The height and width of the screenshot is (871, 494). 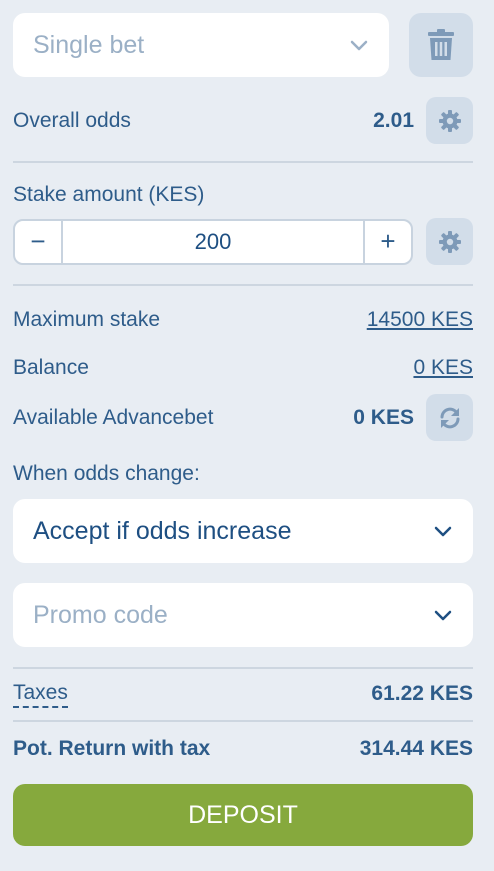 What do you see at coordinates (87, 319) in the screenshot?
I see `max-stake-label: Maximum stake` at bounding box center [87, 319].